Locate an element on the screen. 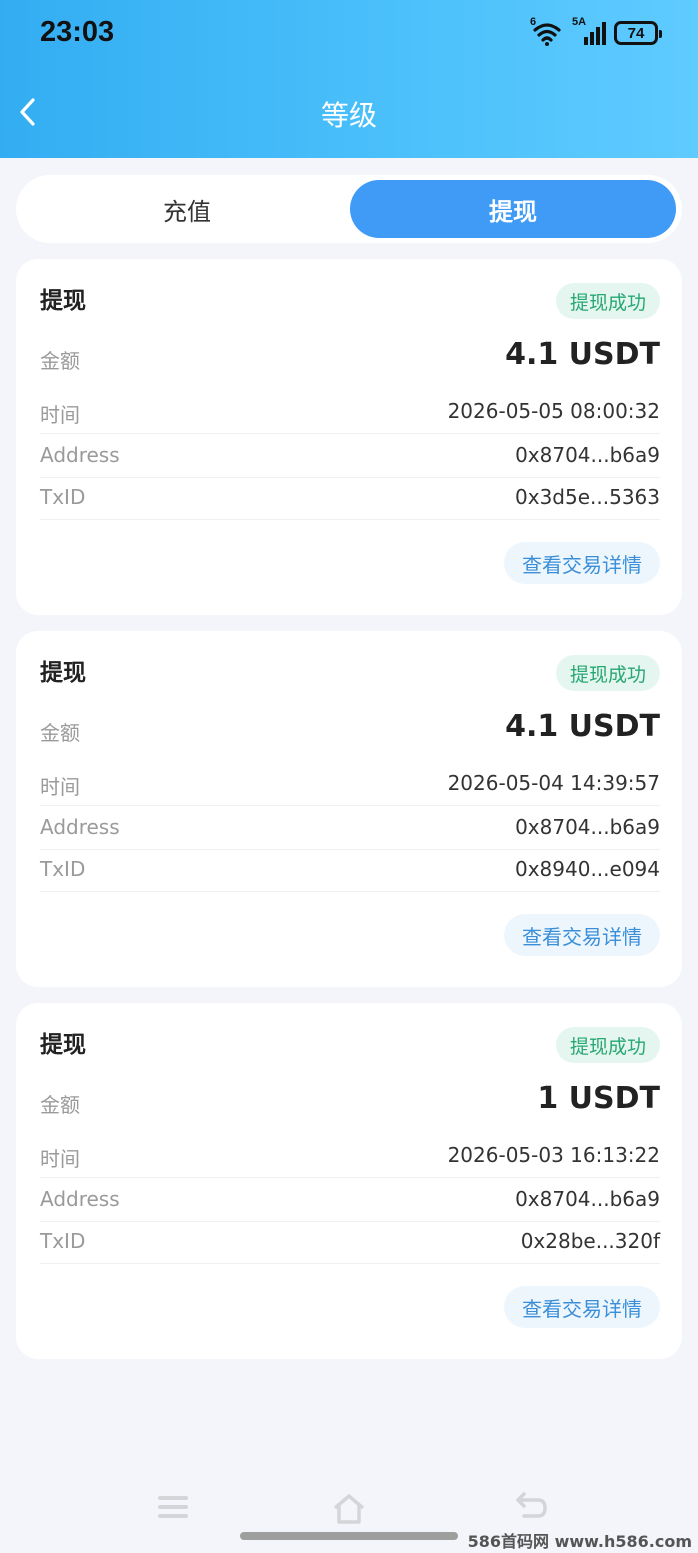  signal-badge: 5A is located at coordinates (579, 22).